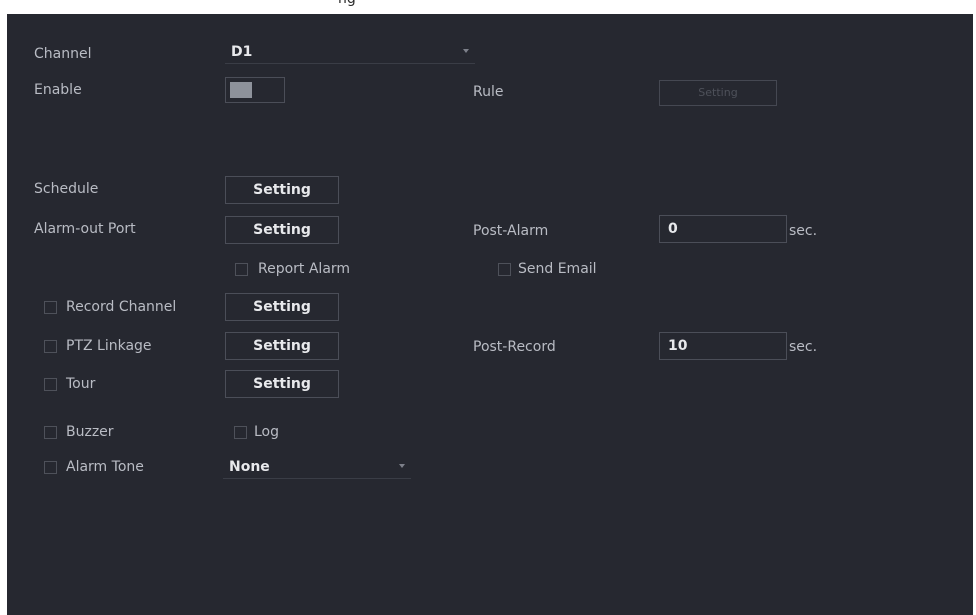 The width and height of the screenshot is (976, 615). Describe the element at coordinates (249, 467) in the screenshot. I see `alarm-tone-value: None` at that location.